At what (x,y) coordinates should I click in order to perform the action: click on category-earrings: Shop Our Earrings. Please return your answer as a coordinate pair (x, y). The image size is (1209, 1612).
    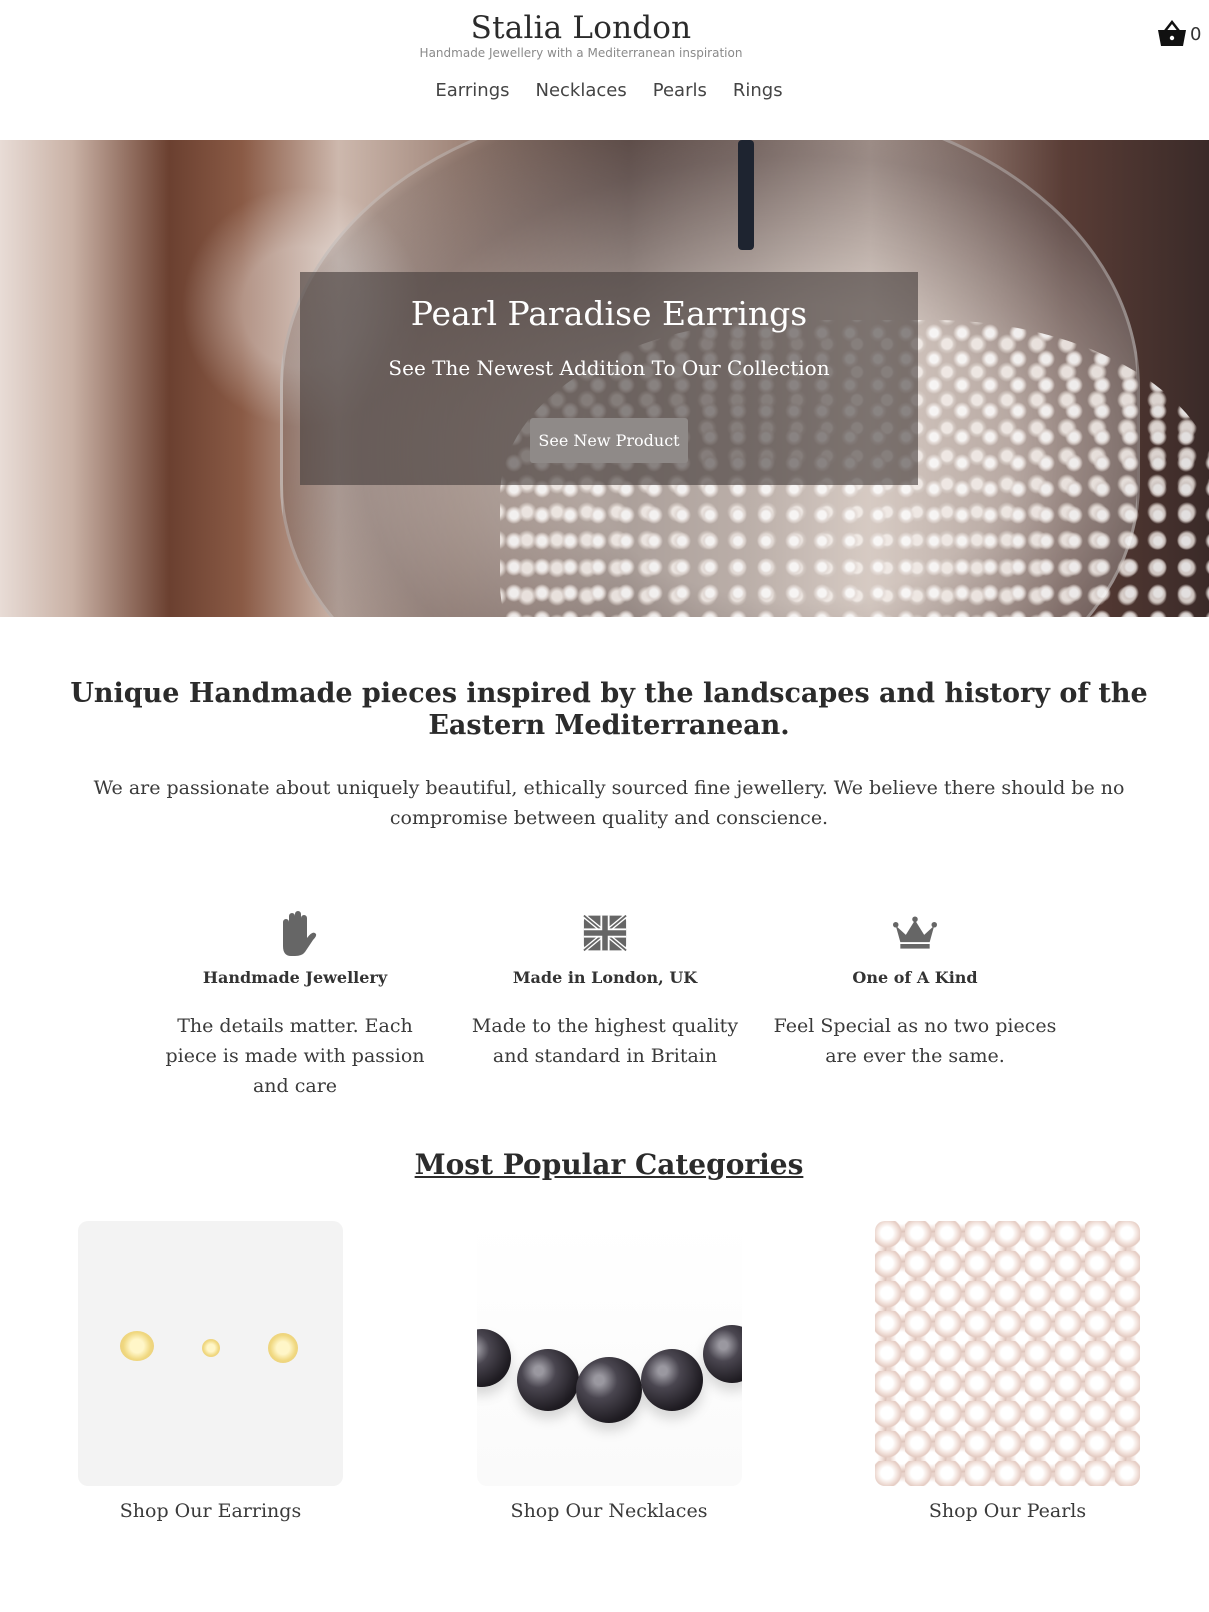
    Looking at the image, I should click on (210, 1371).